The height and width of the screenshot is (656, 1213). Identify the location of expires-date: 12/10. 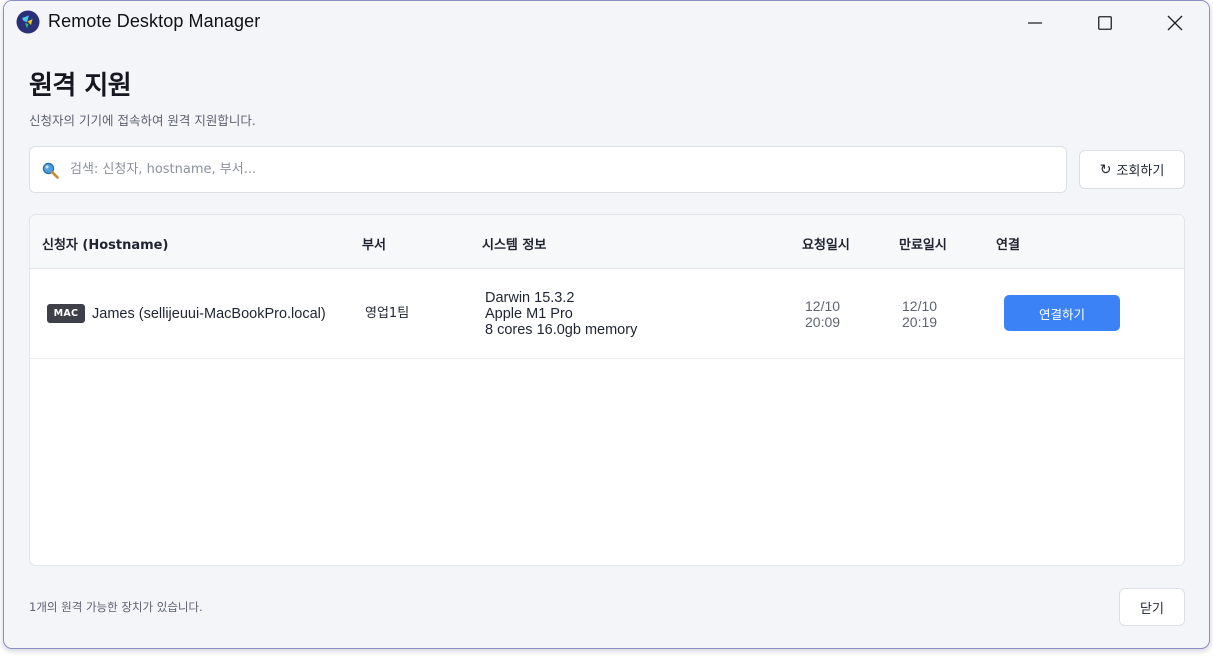
(920, 306).